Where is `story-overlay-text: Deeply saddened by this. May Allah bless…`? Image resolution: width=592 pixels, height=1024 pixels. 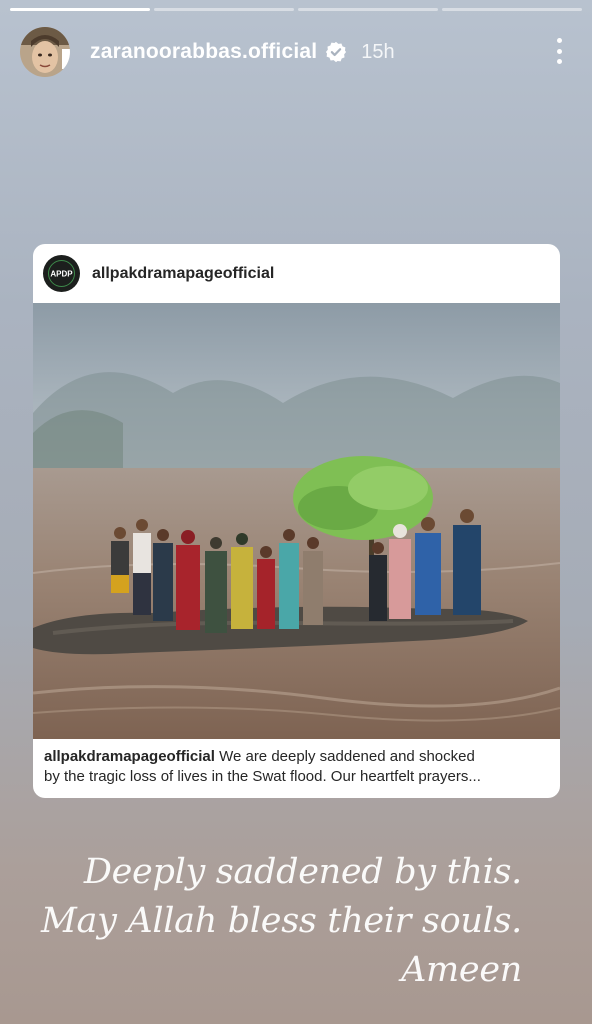
story-overlay-text: Deeply saddened by this. May Allah bless… is located at coordinates (281, 921).